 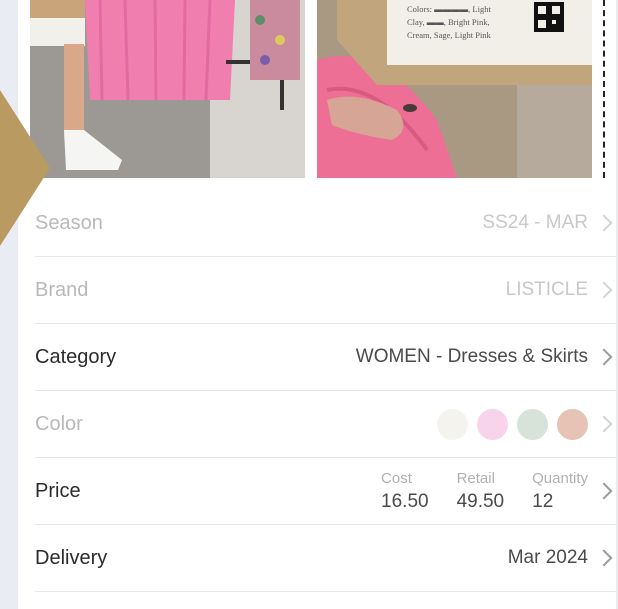 I want to click on photo-skirt-image, so click(x=167, y=89).